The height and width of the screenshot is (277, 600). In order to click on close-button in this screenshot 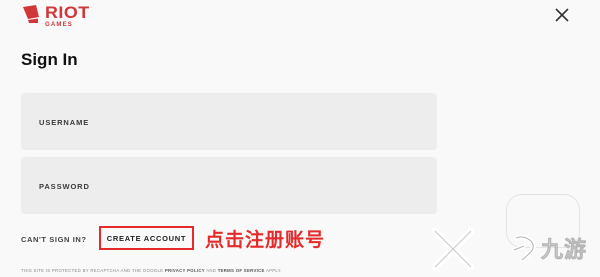, I will do `click(562, 15)`.